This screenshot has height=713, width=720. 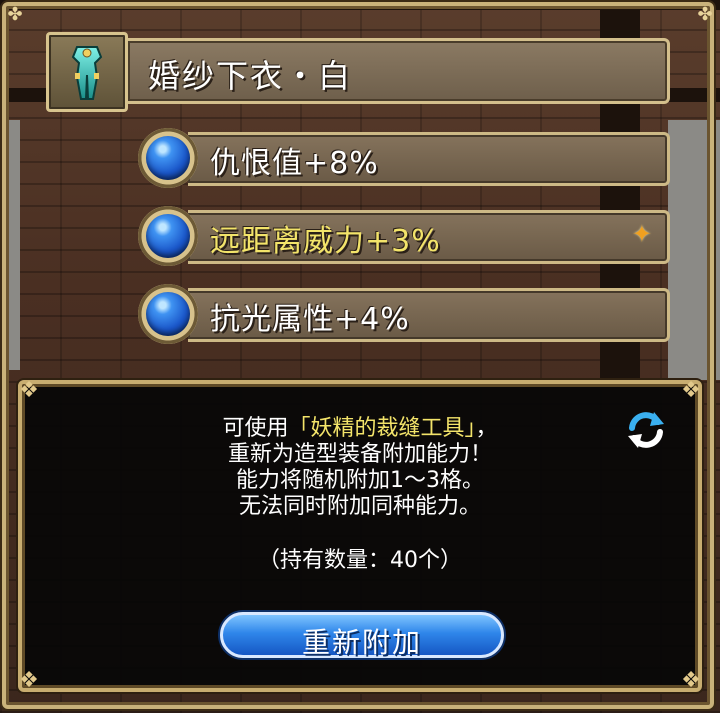 What do you see at coordinates (360, 480) in the screenshot?
I see `dialog-line-3: 能力将随机附加1～3格。` at bounding box center [360, 480].